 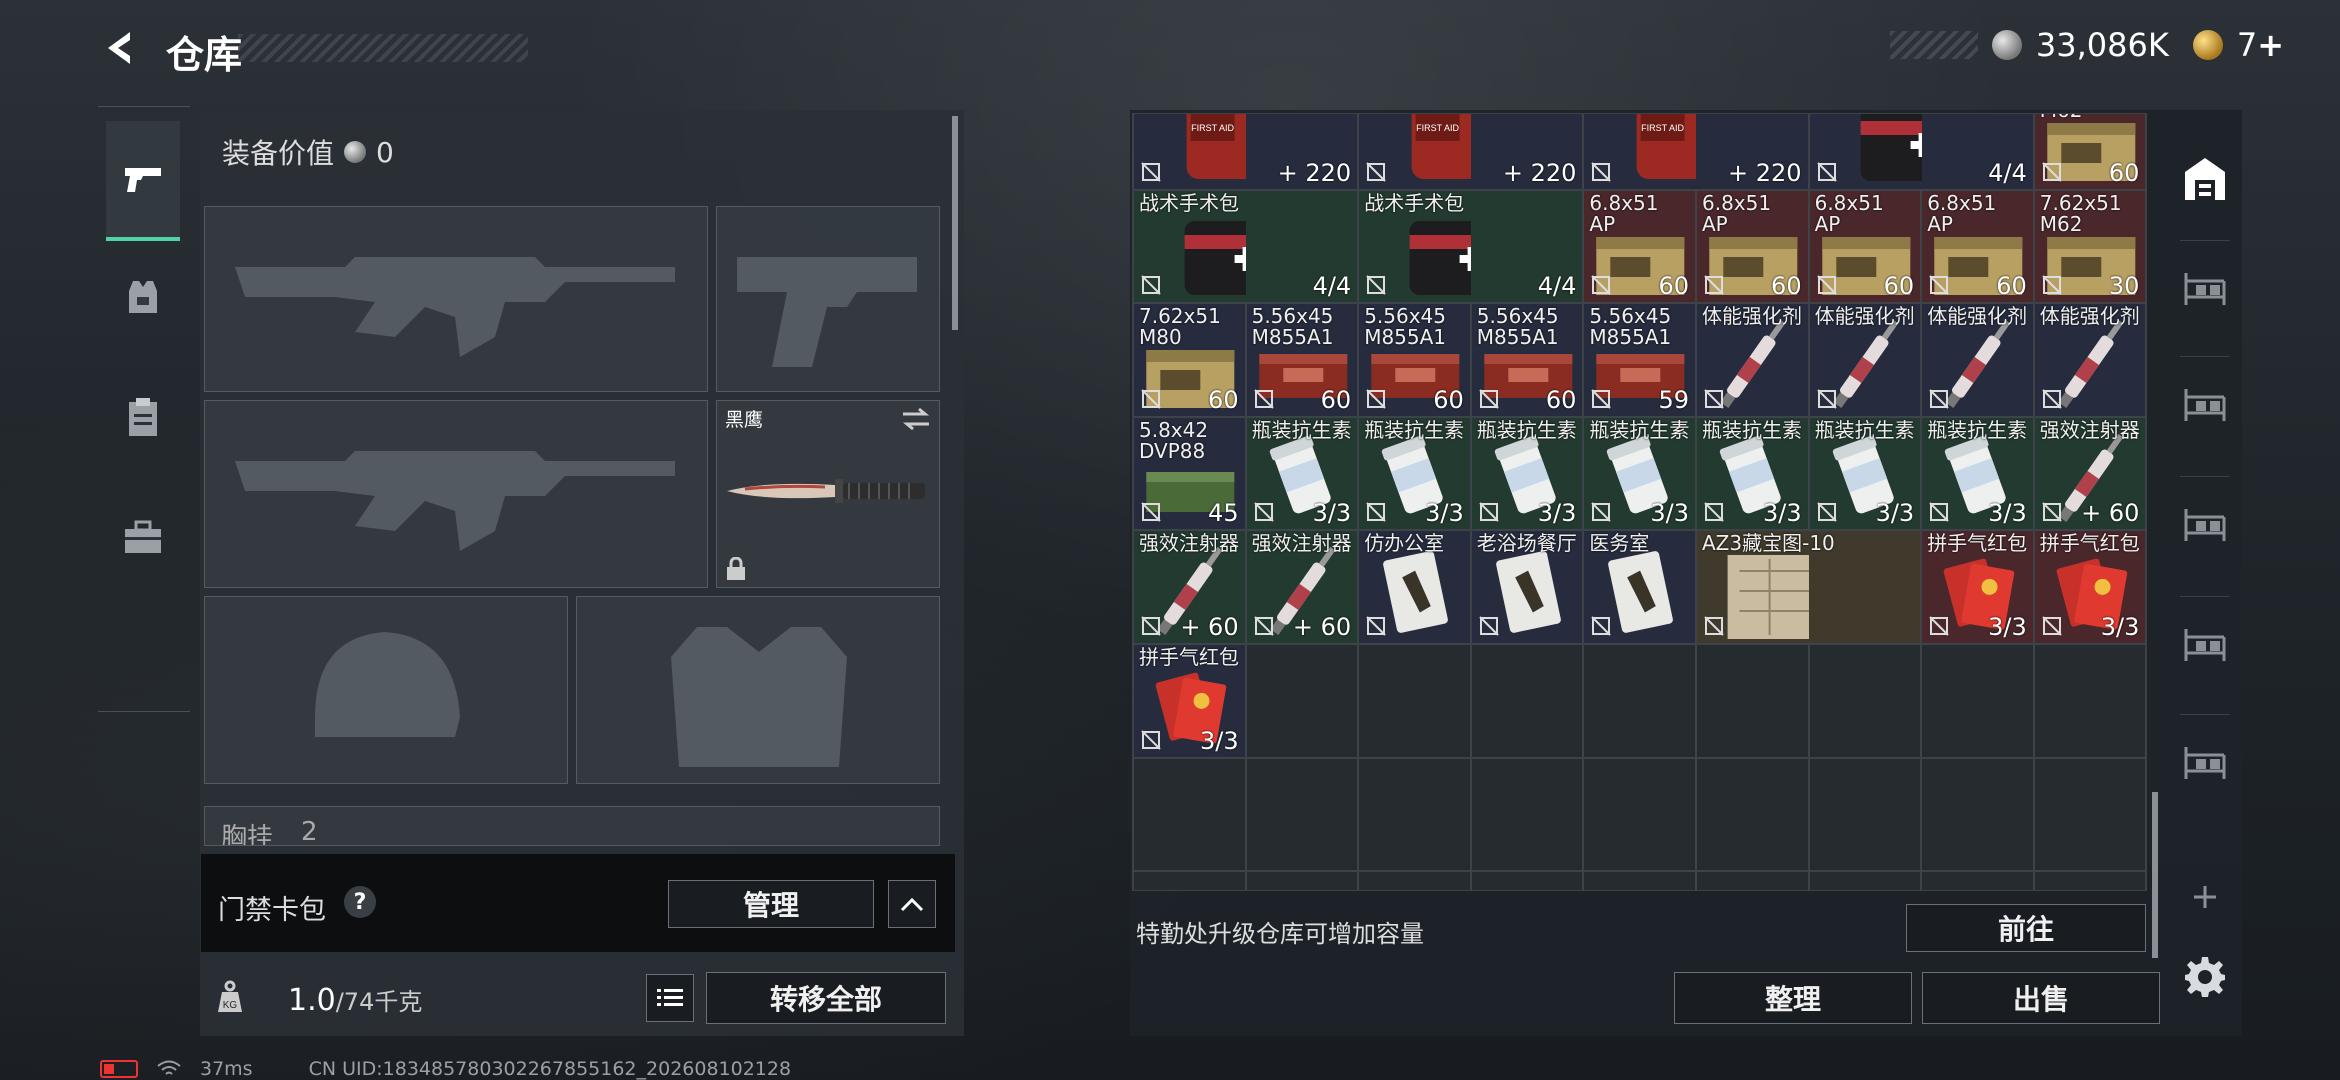 I want to click on secondary-weapon-slot, so click(x=456, y=494).